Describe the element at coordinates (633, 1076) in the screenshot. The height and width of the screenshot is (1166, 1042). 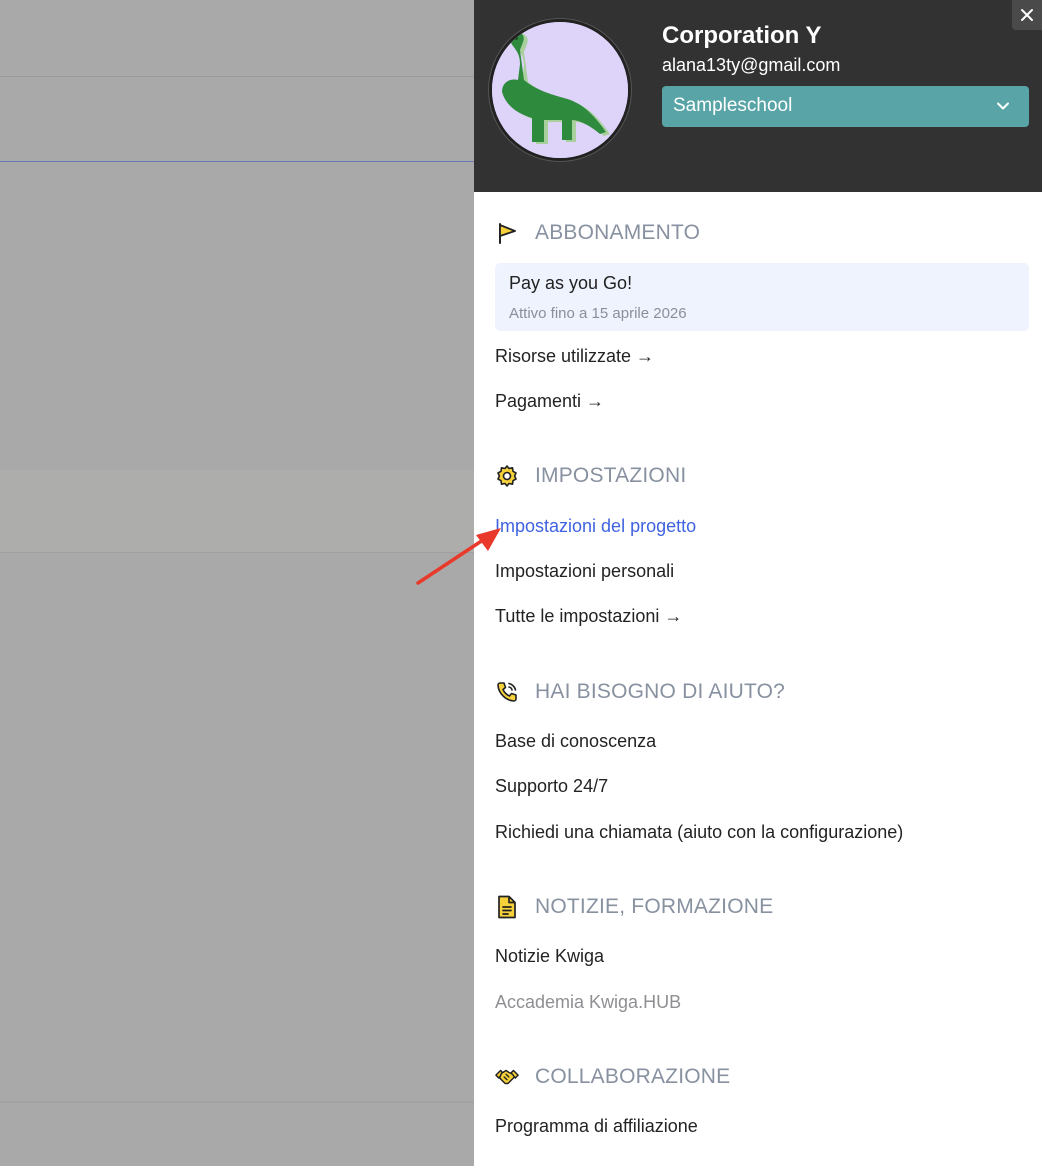
I see `section-title: COLLABORAZIONE` at that location.